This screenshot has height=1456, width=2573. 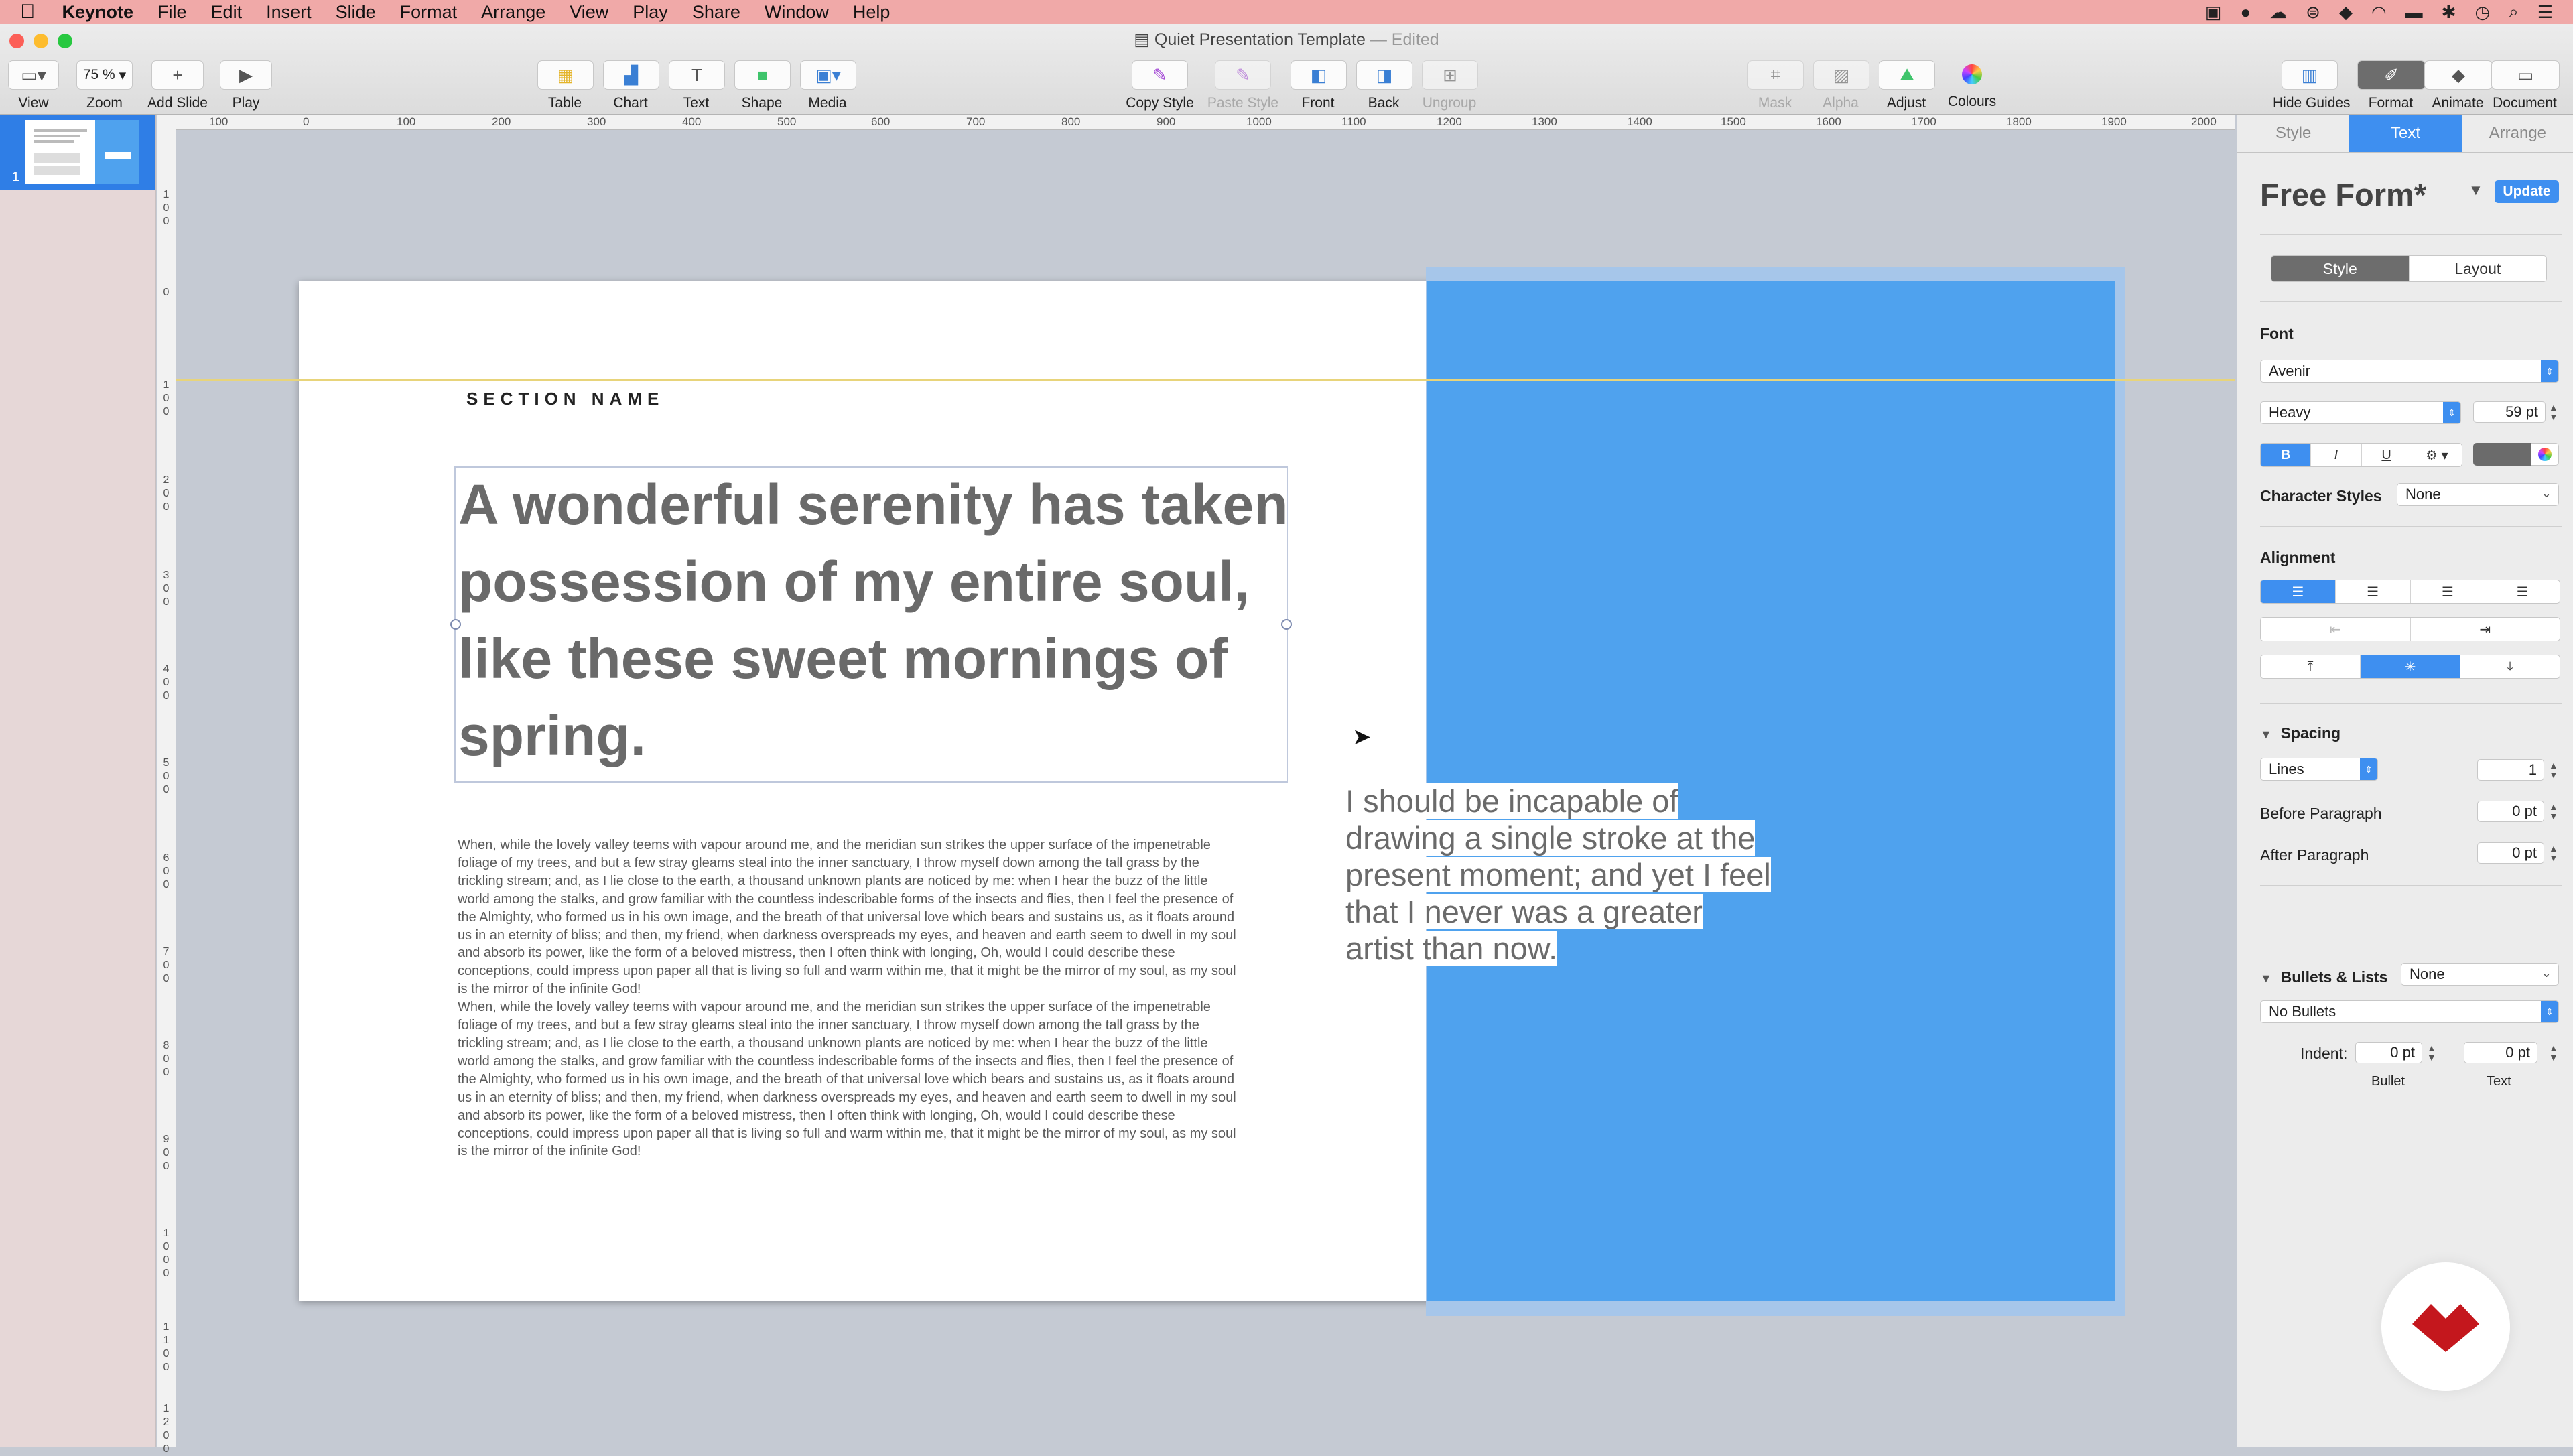 What do you see at coordinates (1384, 75) in the screenshot?
I see `send-to-back-icon: ◨` at bounding box center [1384, 75].